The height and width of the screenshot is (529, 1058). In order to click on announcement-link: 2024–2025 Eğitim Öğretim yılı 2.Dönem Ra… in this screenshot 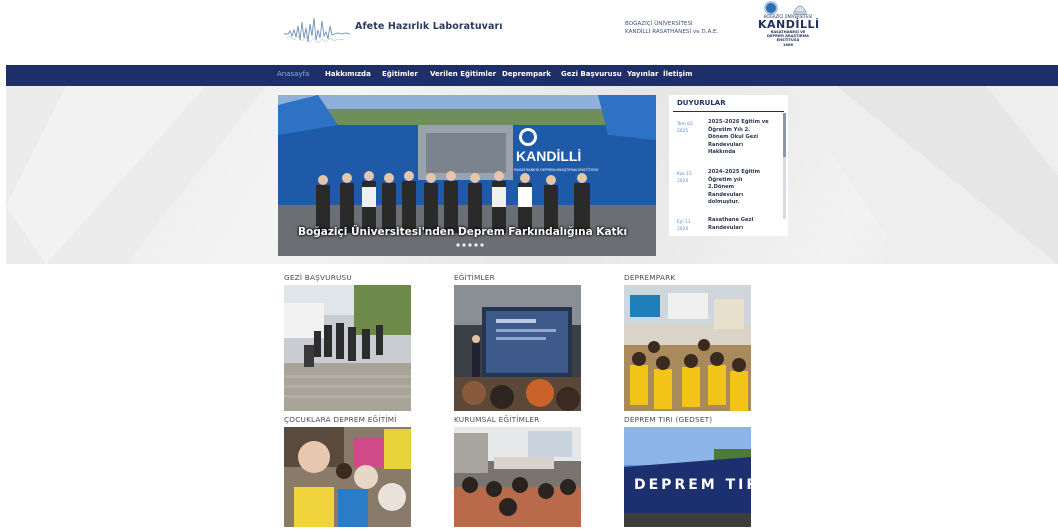, I will do `click(739, 188)`.